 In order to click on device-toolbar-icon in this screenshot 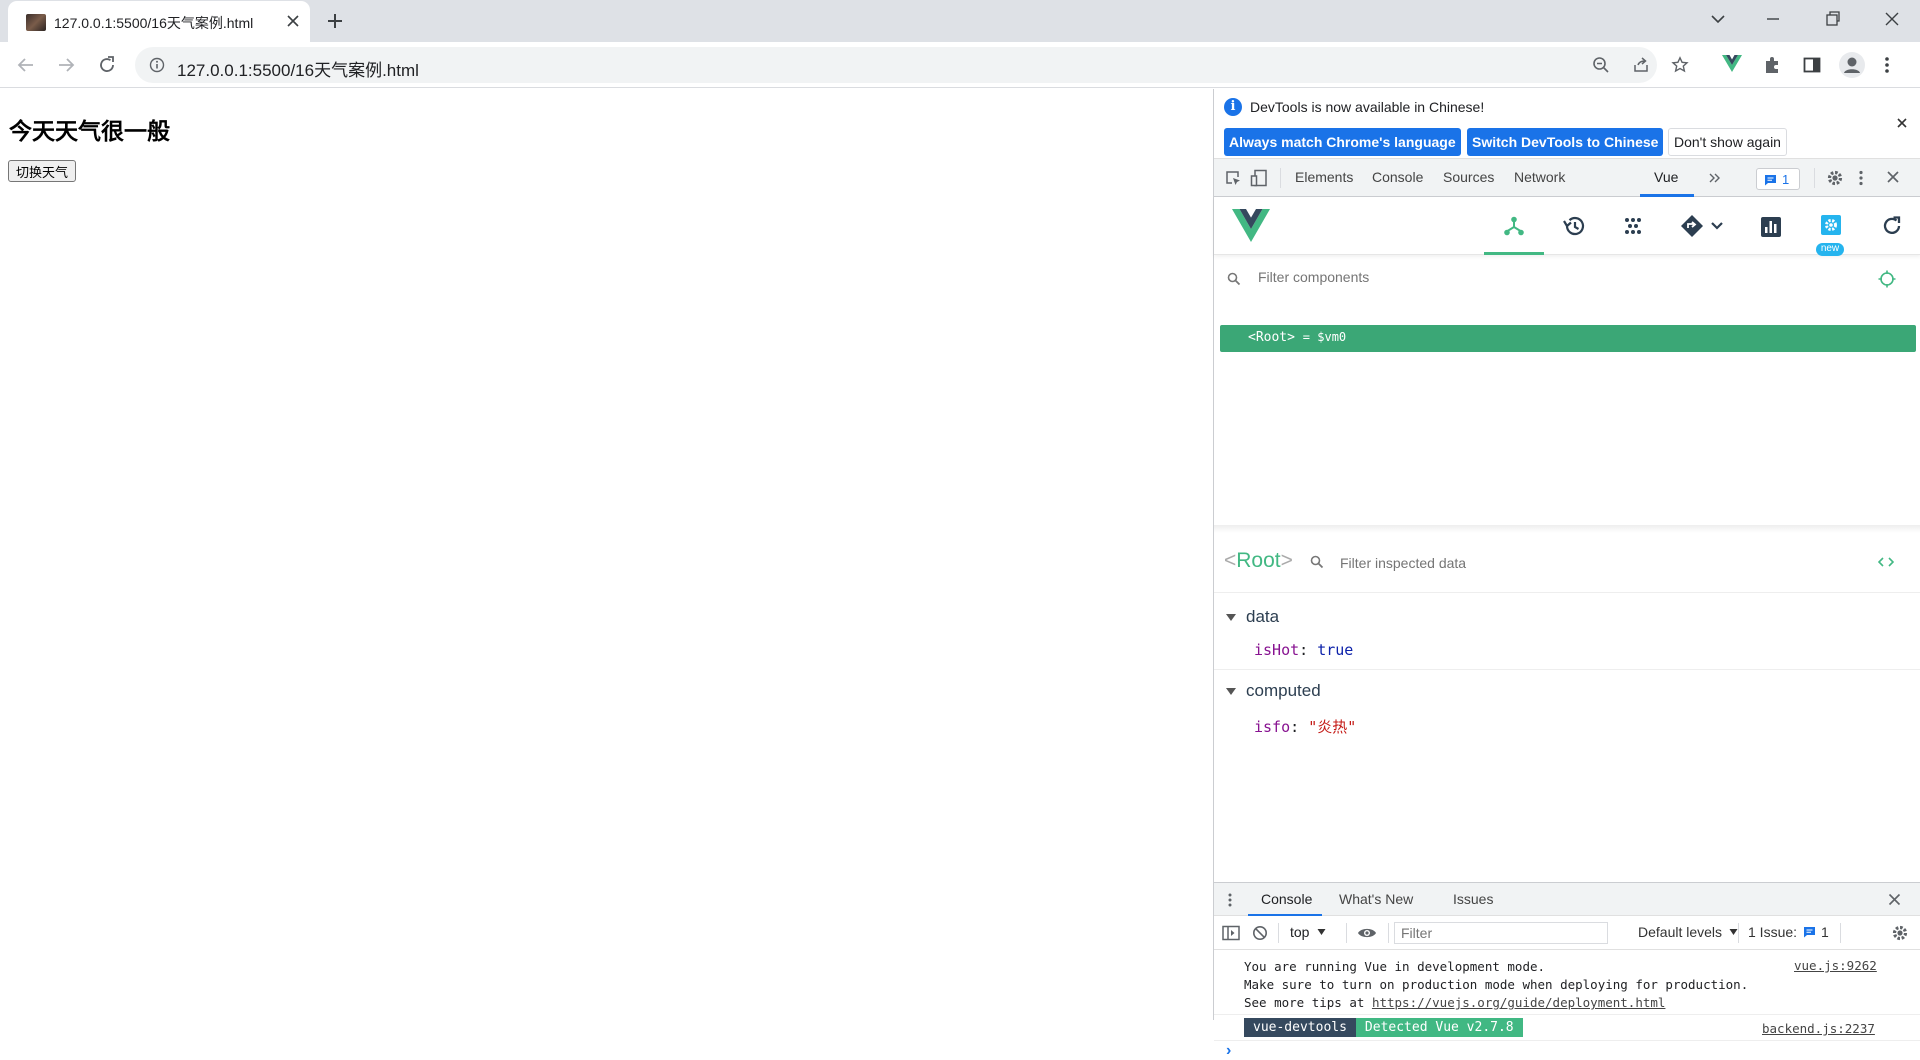, I will do `click(1259, 178)`.